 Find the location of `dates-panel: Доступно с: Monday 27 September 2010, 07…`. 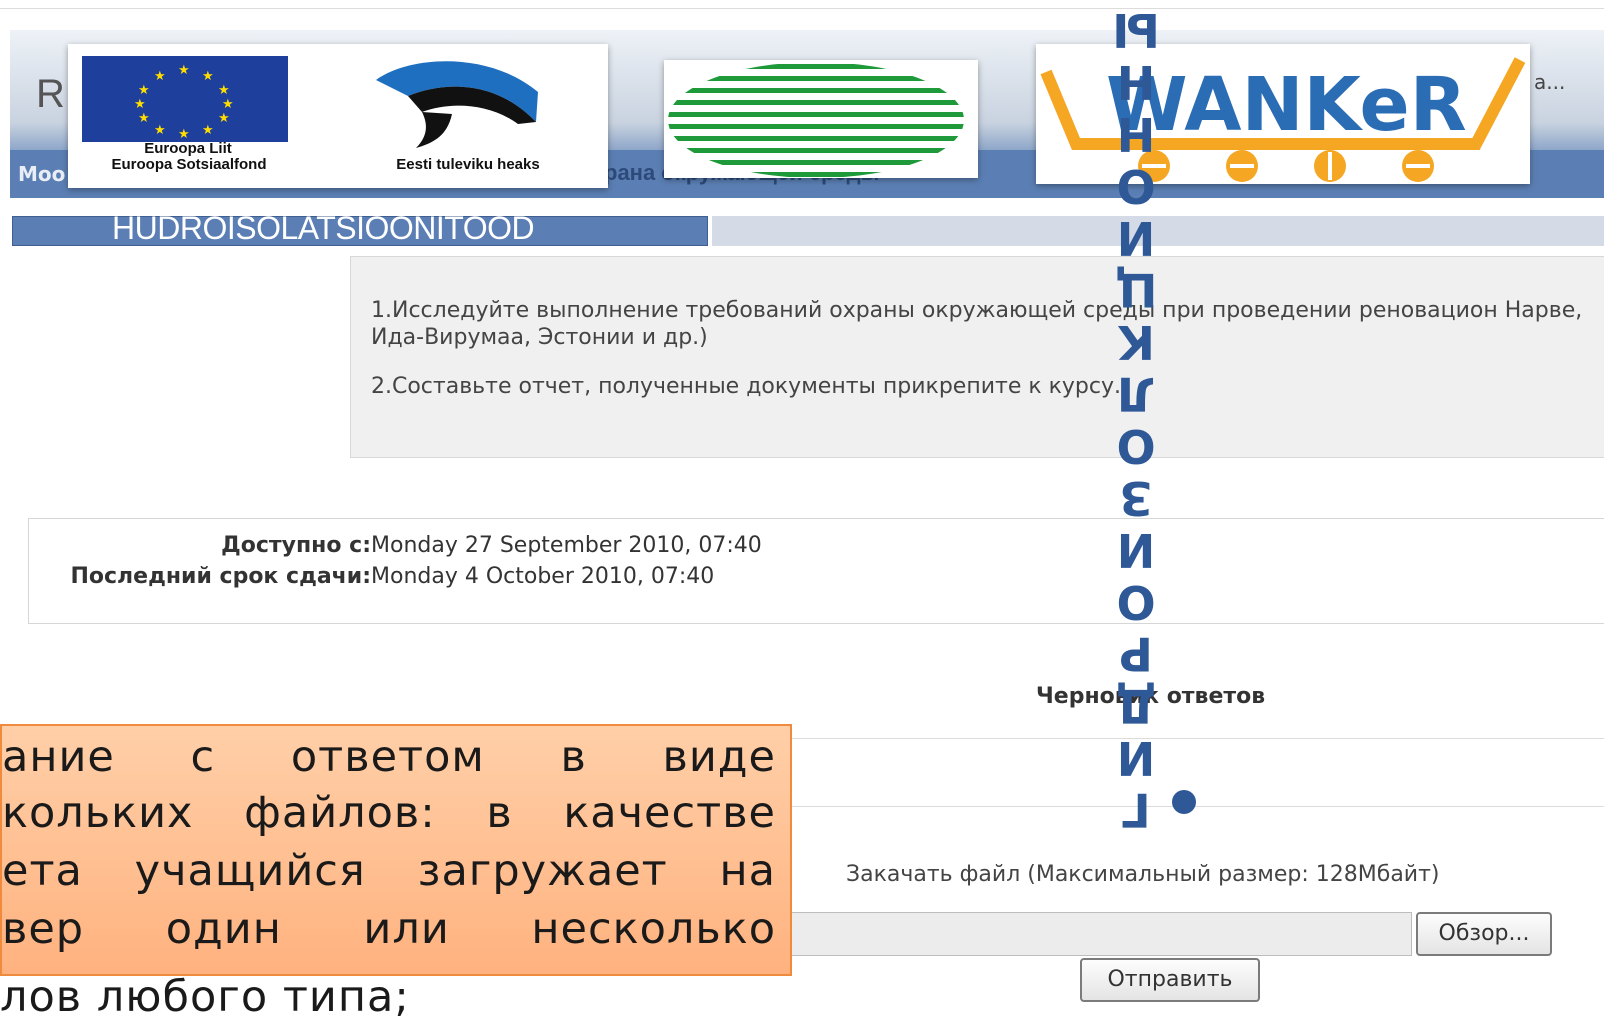

dates-panel: Доступно с: Monday 27 September 2010, 07… is located at coordinates (816, 571).